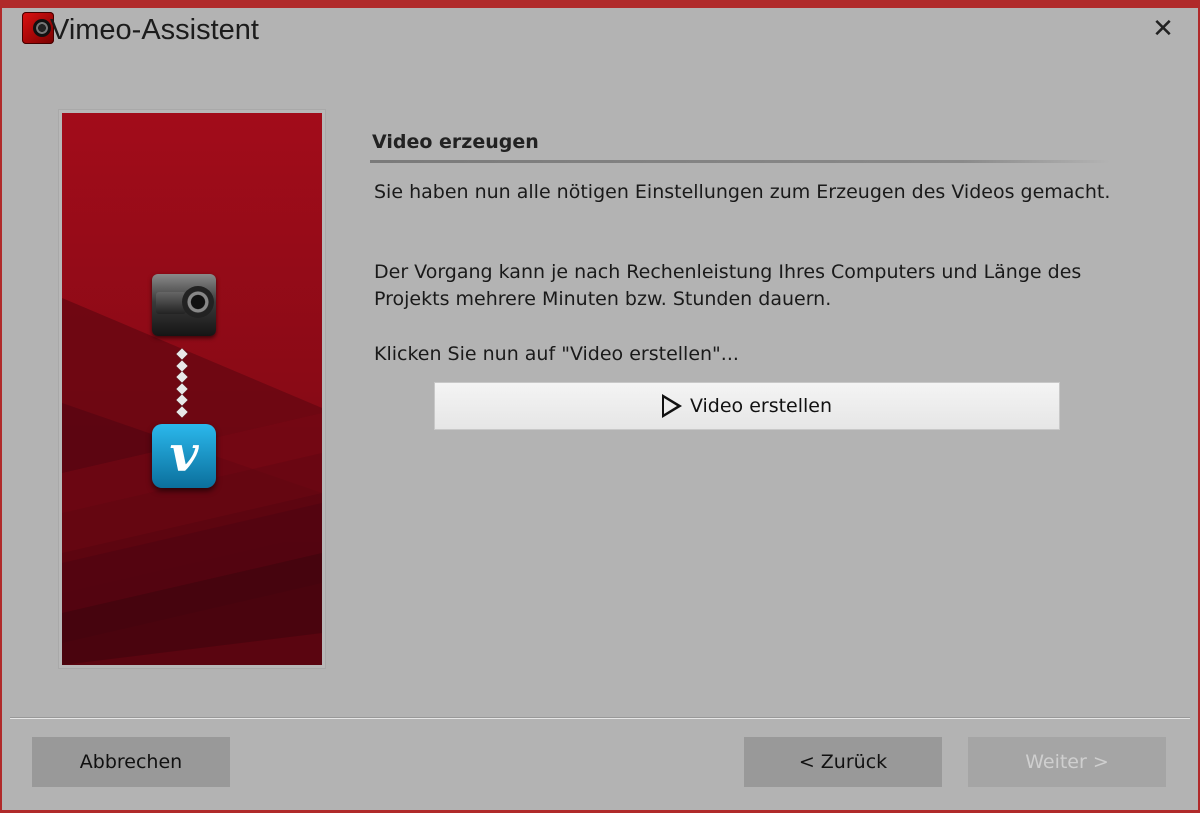  I want to click on camera-lens, so click(198, 302).